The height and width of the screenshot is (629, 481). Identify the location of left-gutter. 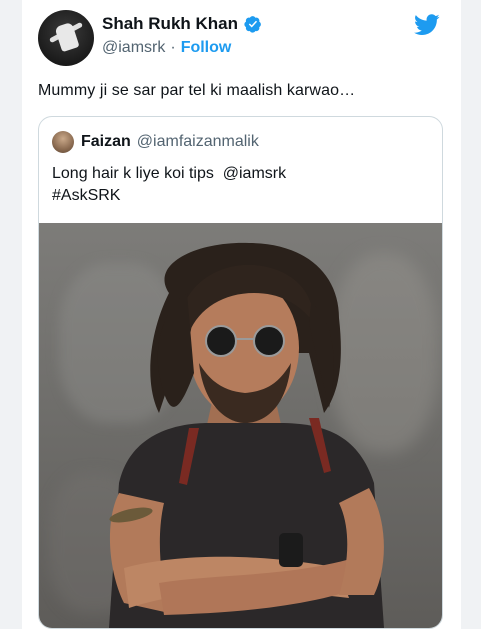
(11, 314).